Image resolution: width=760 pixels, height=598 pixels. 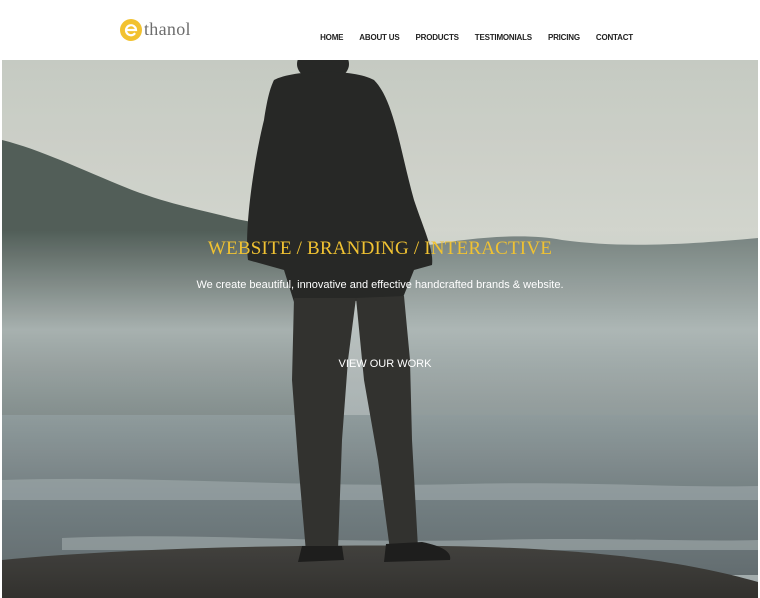 What do you see at coordinates (131, 30) in the screenshot?
I see `logo-e-icon` at bounding box center [131, 30].